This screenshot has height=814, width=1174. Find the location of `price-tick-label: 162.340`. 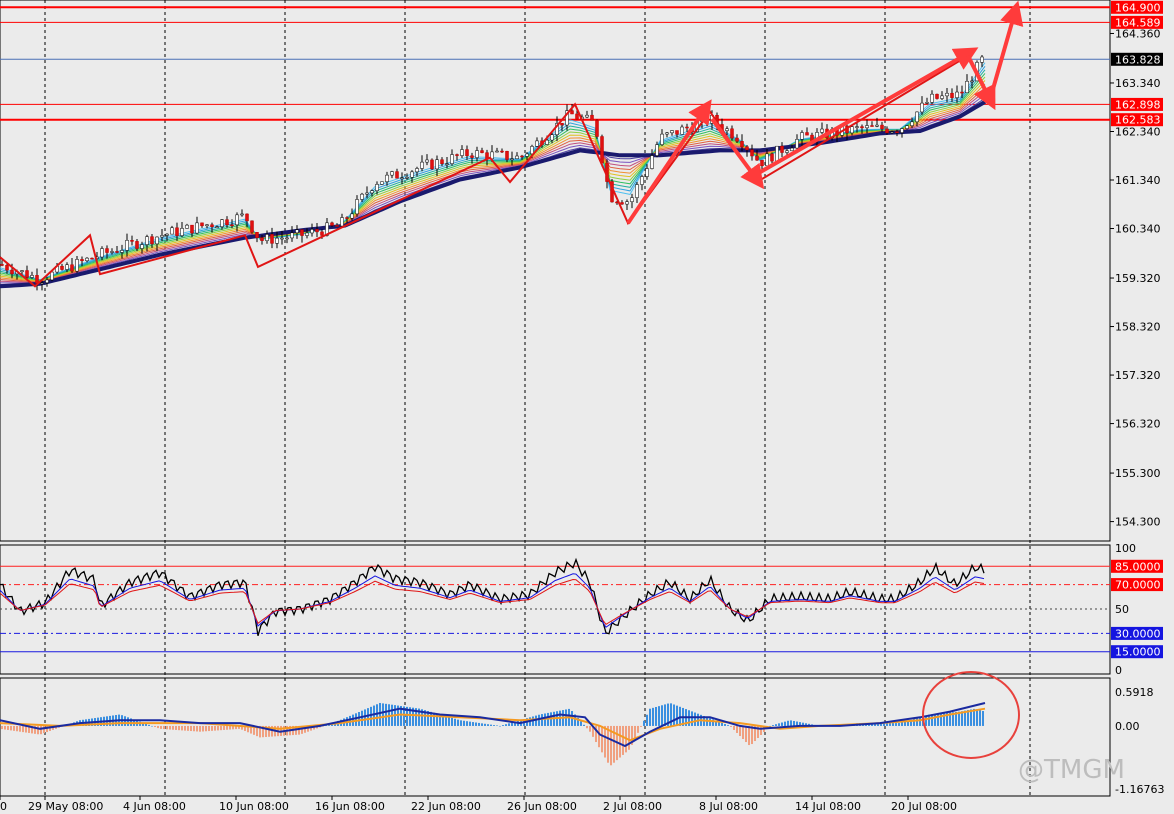

price-tick-label: 162.340 is located at coordinates (1138, 131).